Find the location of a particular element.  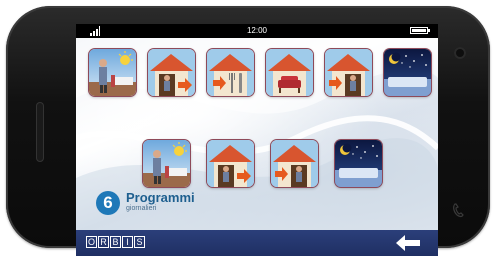

camera-icon is located at coordinates (460, 53).